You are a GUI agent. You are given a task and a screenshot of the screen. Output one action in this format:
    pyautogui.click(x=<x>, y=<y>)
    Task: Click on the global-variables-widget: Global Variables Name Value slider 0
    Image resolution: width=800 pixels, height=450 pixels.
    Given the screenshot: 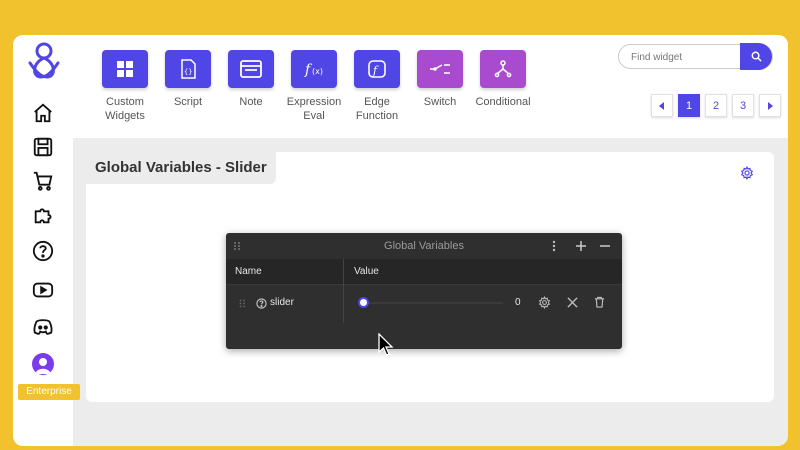 What is the action you would take?
    pyautogui.click(x=424, y=291)
    